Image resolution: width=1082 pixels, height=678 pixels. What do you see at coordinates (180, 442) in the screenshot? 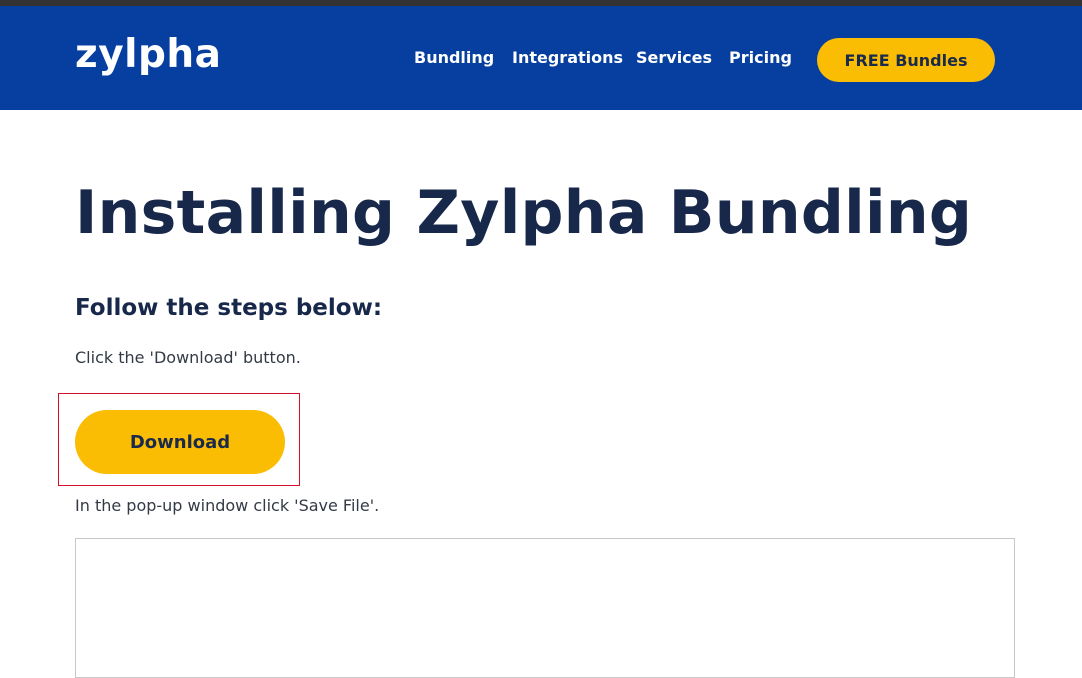
I see `download-button: Download` at bounding box center [180, 442].